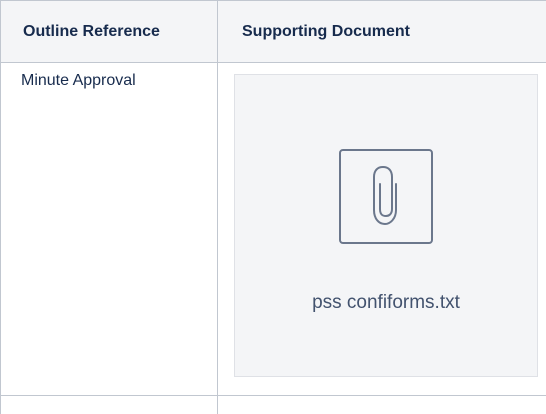  What do you see at coordinates (78, 80) in the screenshot?
I see `outline-reference-cell: Minute Approval` at bounding box center [78, 80].